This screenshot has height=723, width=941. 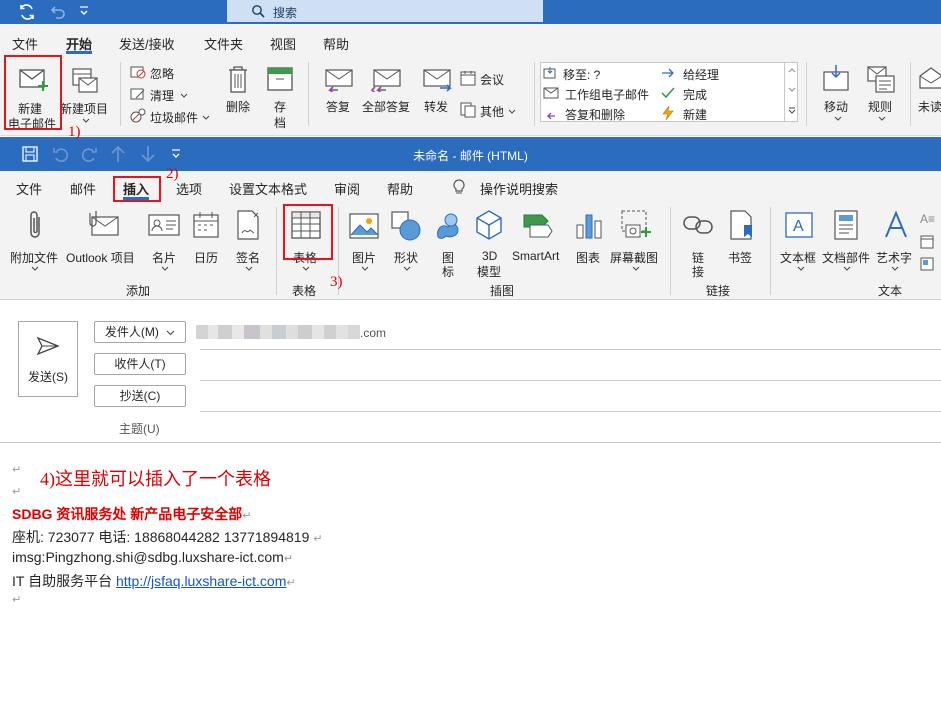 I want to click on to-button: 收件人(T), so click(x=140, y=364).